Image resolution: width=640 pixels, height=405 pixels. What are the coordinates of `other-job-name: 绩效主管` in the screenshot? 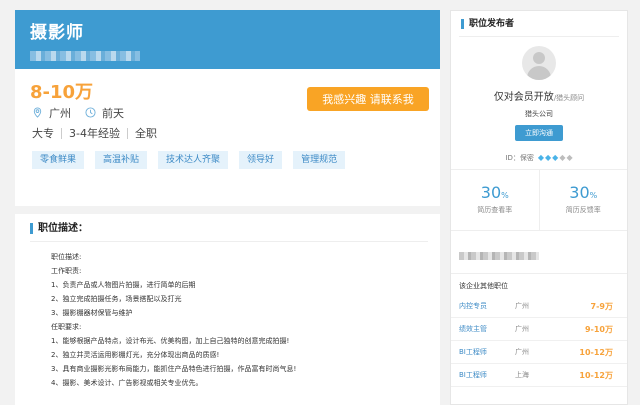 It's located at (487, 329).